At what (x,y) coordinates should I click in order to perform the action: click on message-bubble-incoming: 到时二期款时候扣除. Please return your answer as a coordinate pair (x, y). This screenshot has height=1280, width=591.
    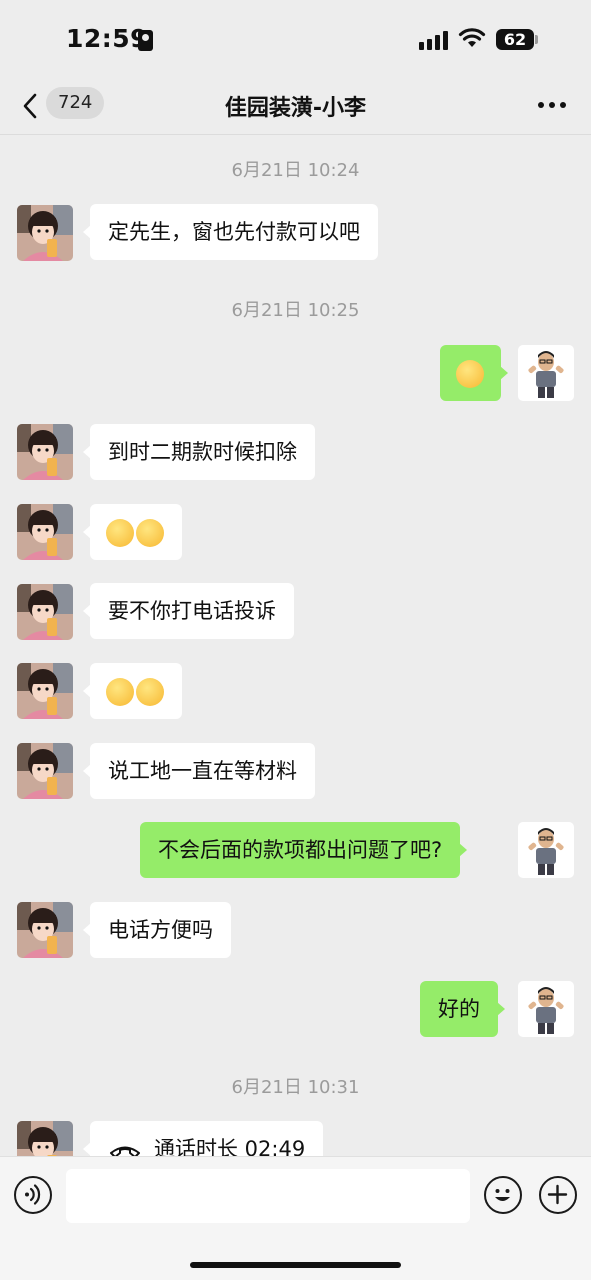
    Looking at the image, I should click on (199, 452).